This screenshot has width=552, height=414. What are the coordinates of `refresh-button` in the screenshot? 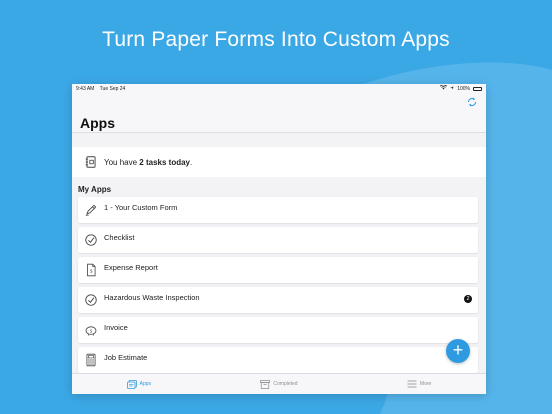 It's located at (472, 102).